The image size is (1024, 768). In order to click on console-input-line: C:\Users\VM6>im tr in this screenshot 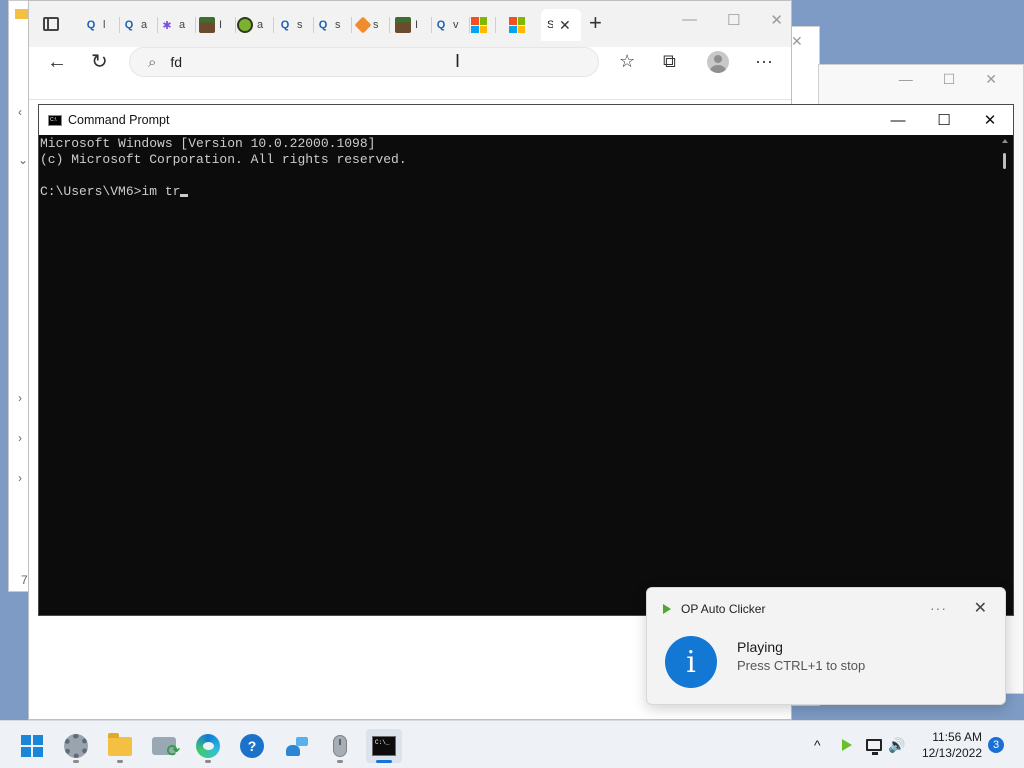, I will do `click(518, 192)`.